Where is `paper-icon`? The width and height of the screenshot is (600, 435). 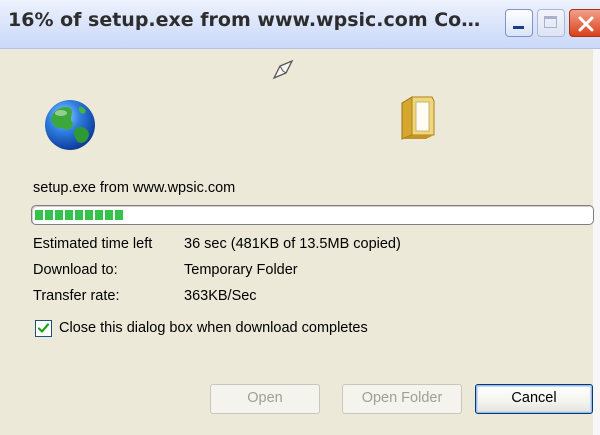
paper-icon is located at coordinates (283, 69).